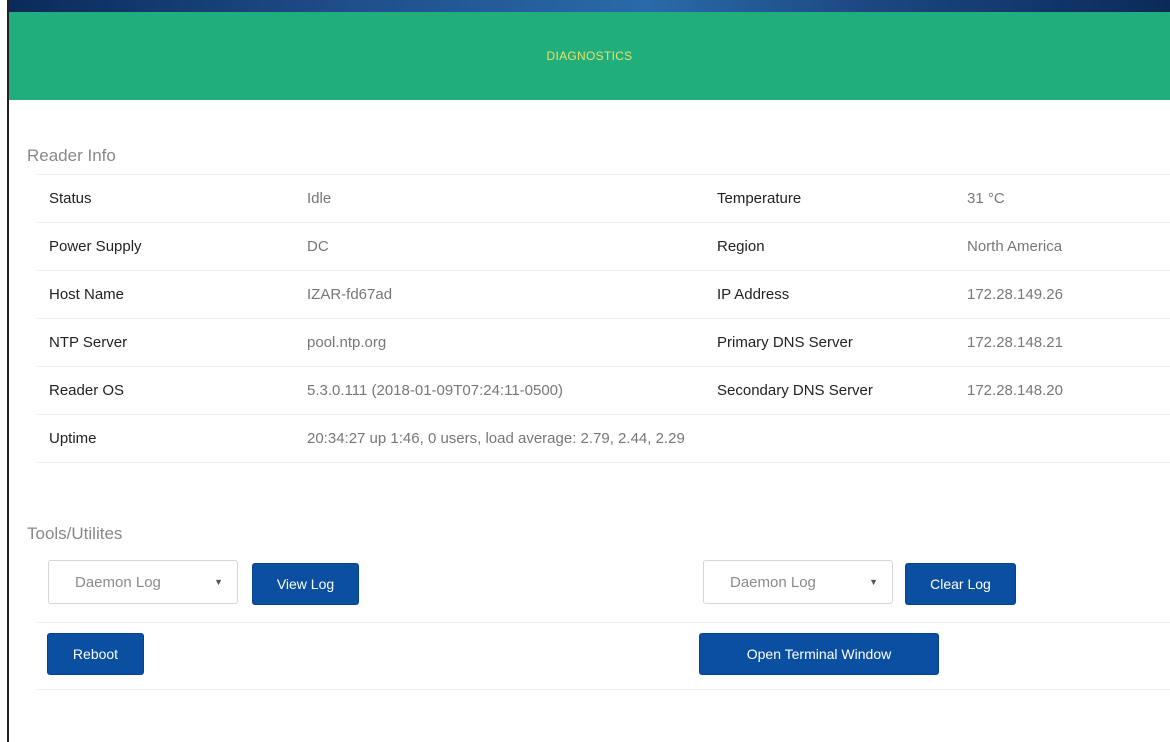  What do you see at coordinates (785, 342) in the screenshot?
I see `primary-dns-label: Primary DNS Server` at bounding box center [785, 342].